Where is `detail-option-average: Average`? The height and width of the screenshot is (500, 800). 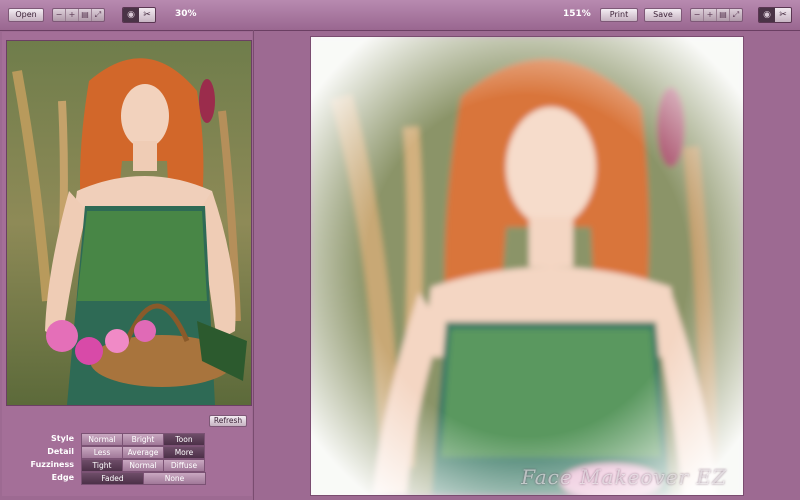
detail-option-average: Average is located at coordinates (143, 452).